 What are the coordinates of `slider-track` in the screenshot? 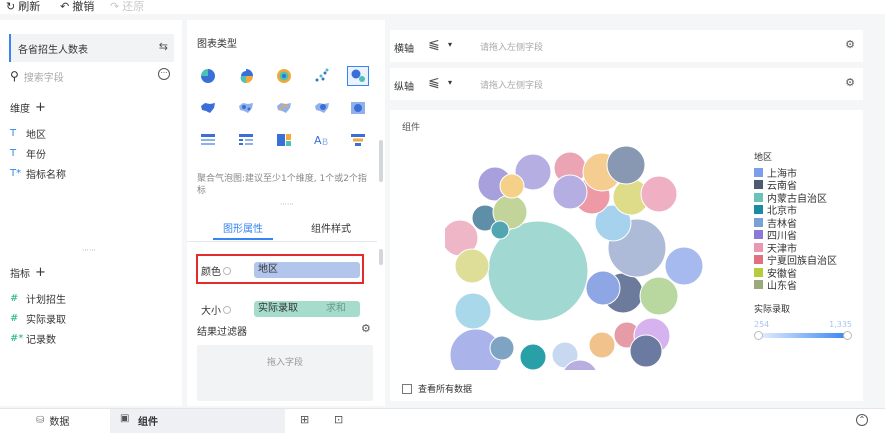 It's located at (803, 335).